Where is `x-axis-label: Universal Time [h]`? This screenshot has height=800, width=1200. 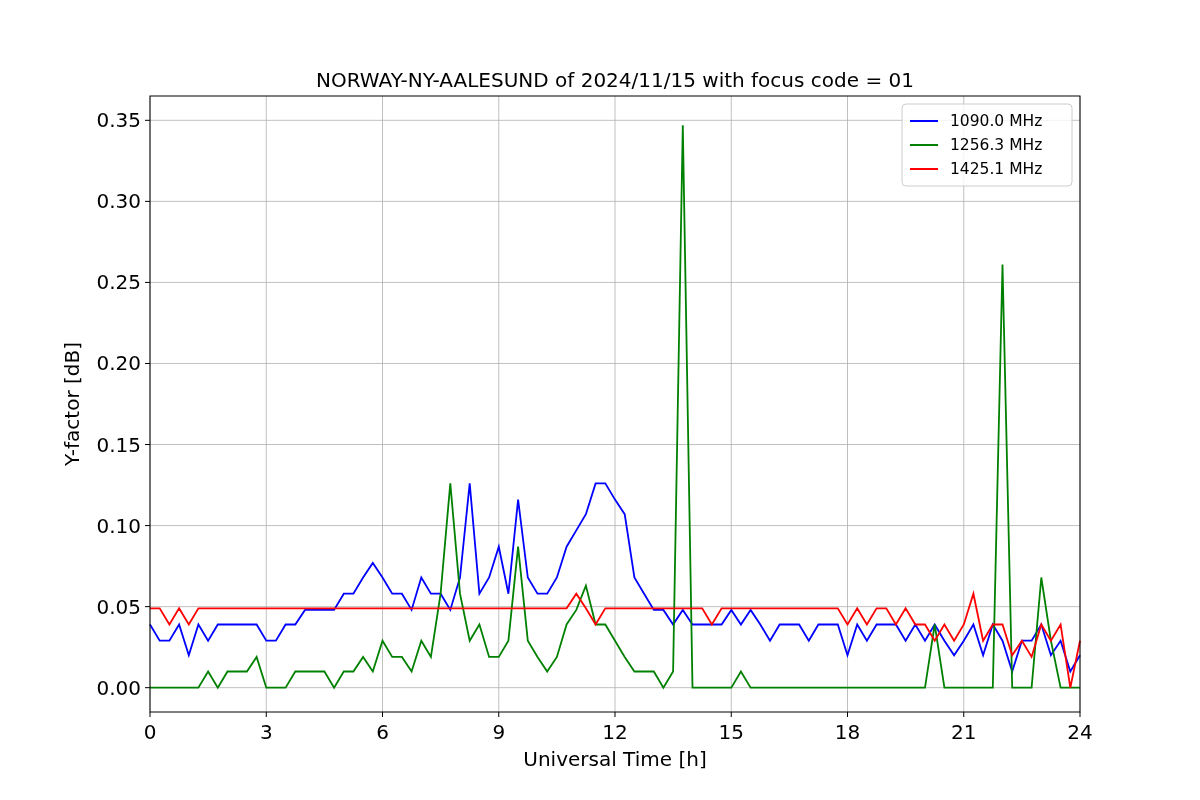 x-axis-label: Universal Time [h] is located at coordinates (615, 759).